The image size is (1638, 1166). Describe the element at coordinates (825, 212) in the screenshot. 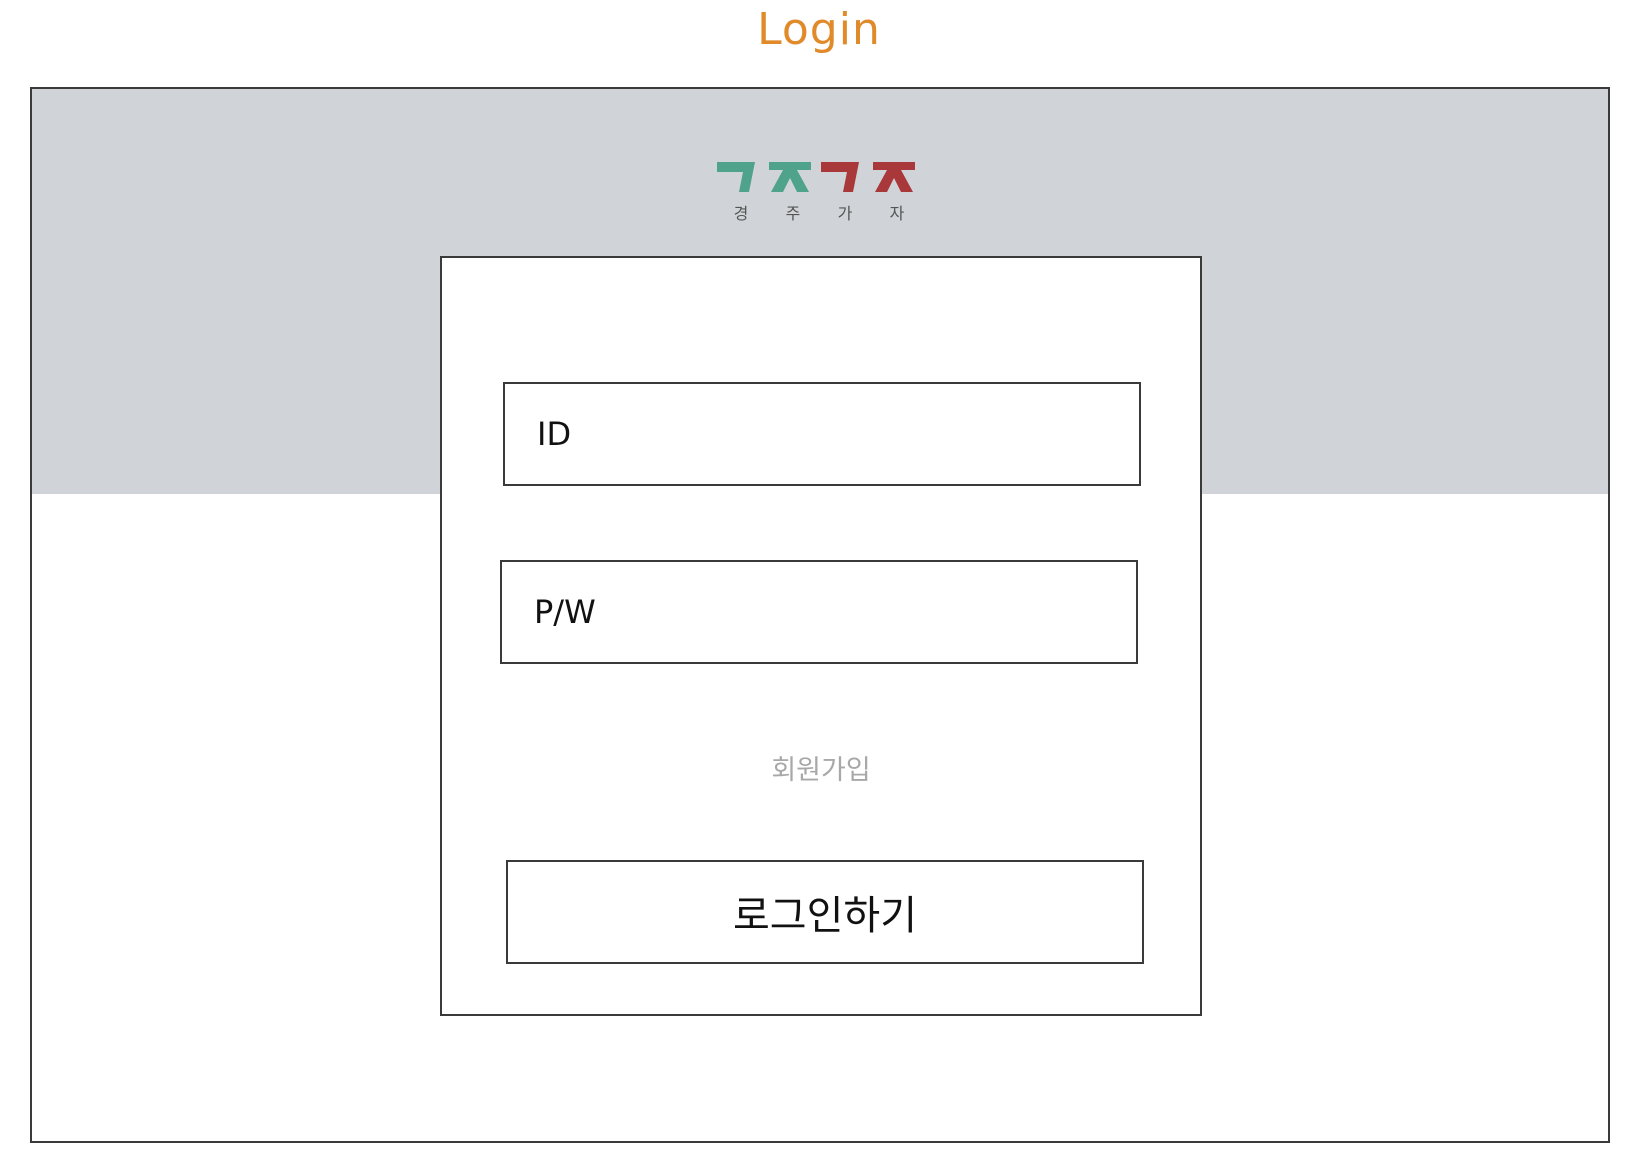

I see `logo-wordmark: 경 주 가 자` at that location.